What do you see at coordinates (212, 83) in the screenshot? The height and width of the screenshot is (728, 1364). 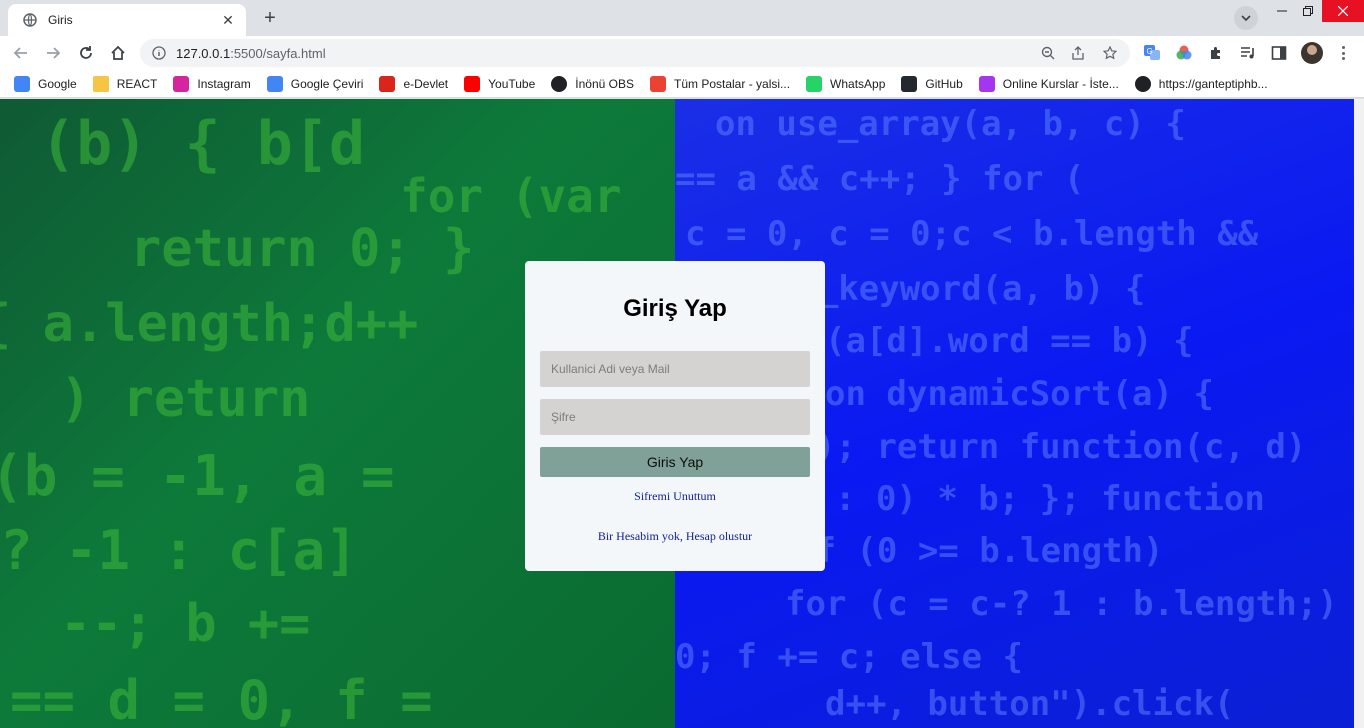 I see `bookmark-item: Instagram` at bounding box center [212, 83].